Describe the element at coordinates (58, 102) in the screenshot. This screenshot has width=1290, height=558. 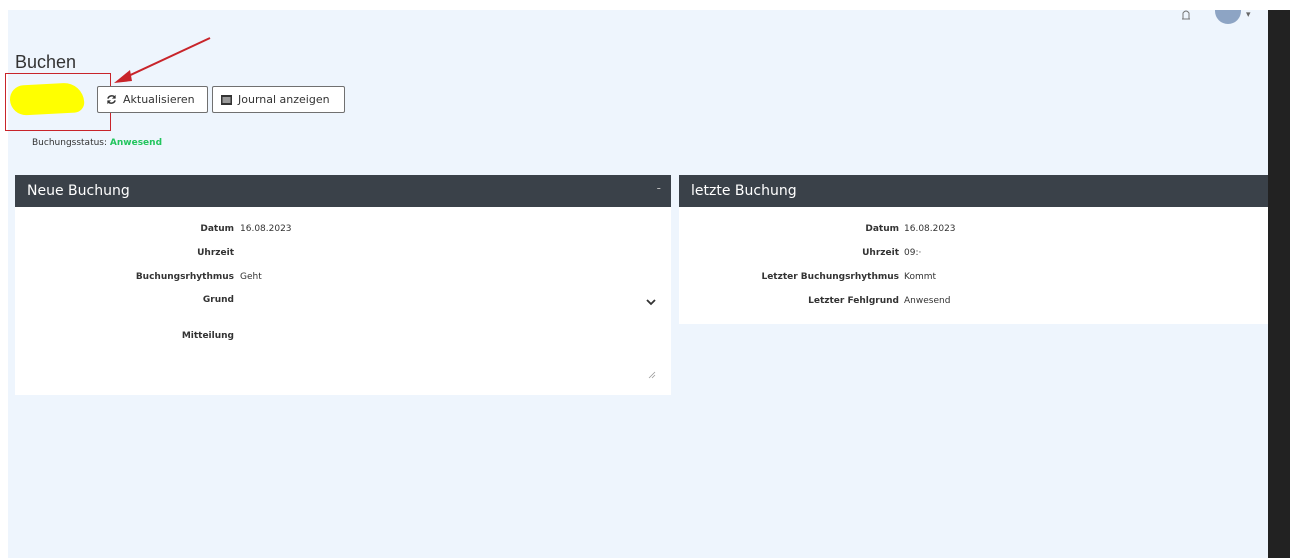
I see `annotation-box` at that location.